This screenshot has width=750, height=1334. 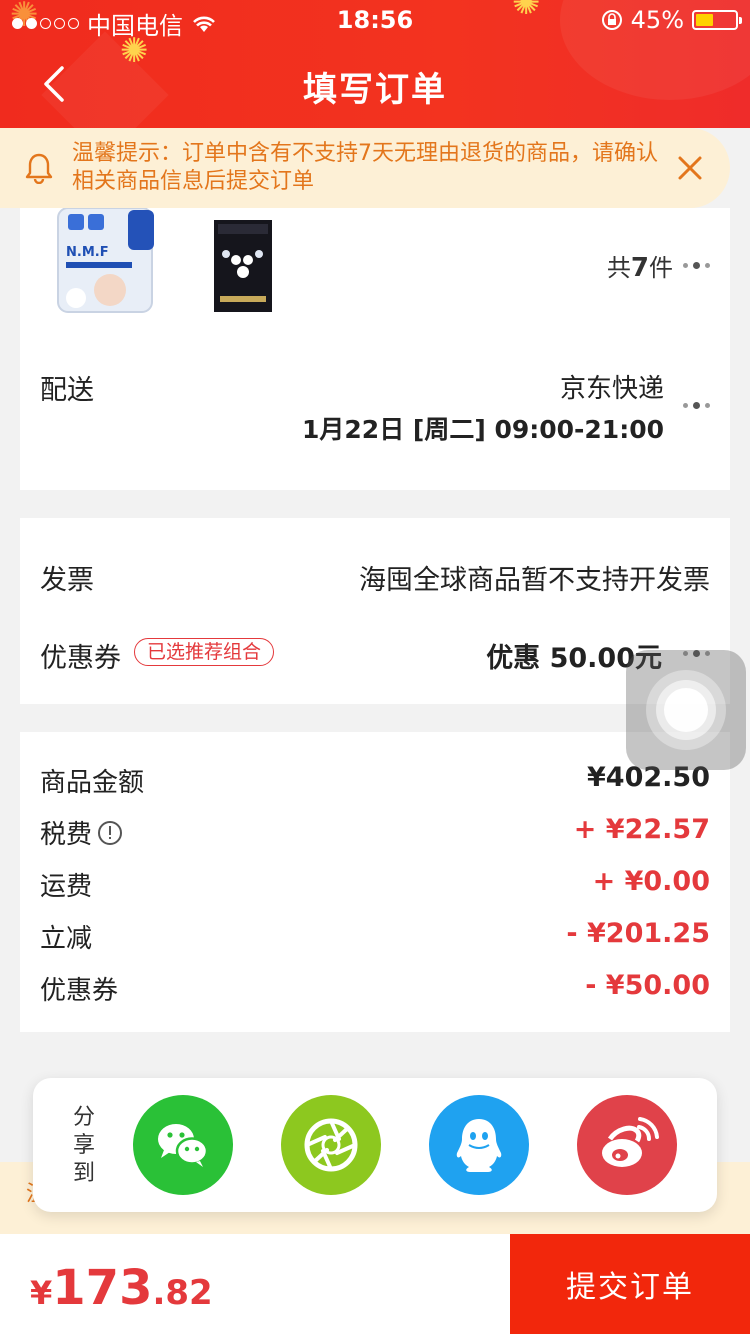 I want to click on item-count: 共7件, so click(x=658, y=265).